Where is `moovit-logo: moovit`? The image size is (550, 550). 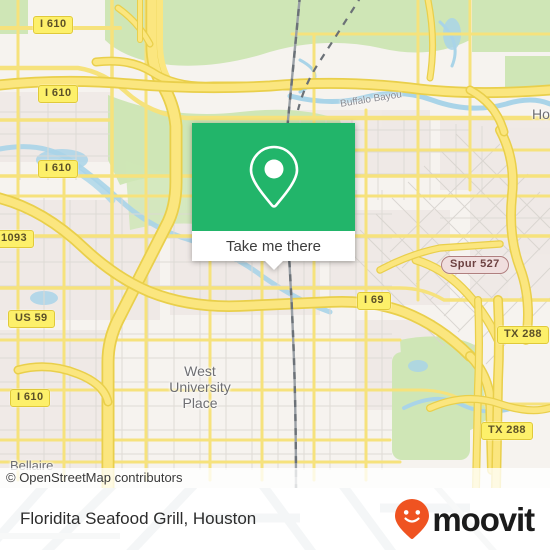
moovit-logo: moovit is located at coordinates (464, 519).